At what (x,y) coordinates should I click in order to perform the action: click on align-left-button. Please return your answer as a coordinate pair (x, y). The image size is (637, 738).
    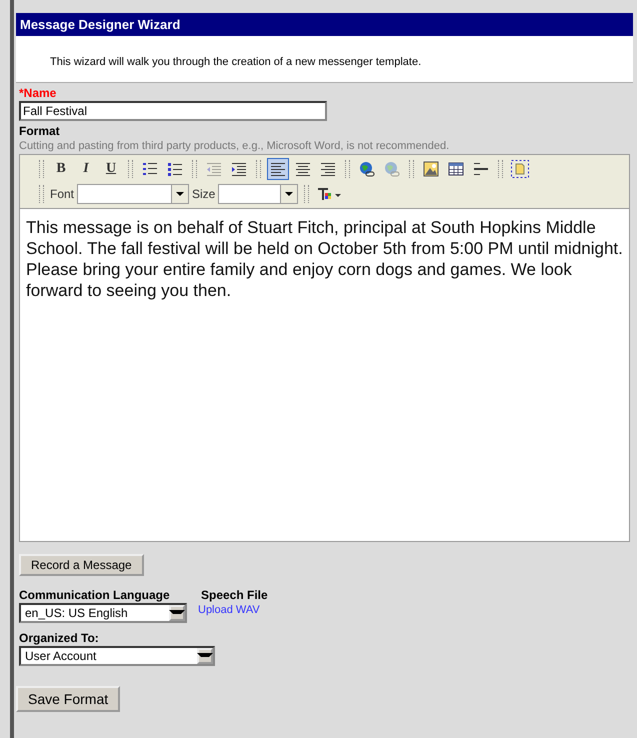
    Looking at the image, I should click on (278, 169).